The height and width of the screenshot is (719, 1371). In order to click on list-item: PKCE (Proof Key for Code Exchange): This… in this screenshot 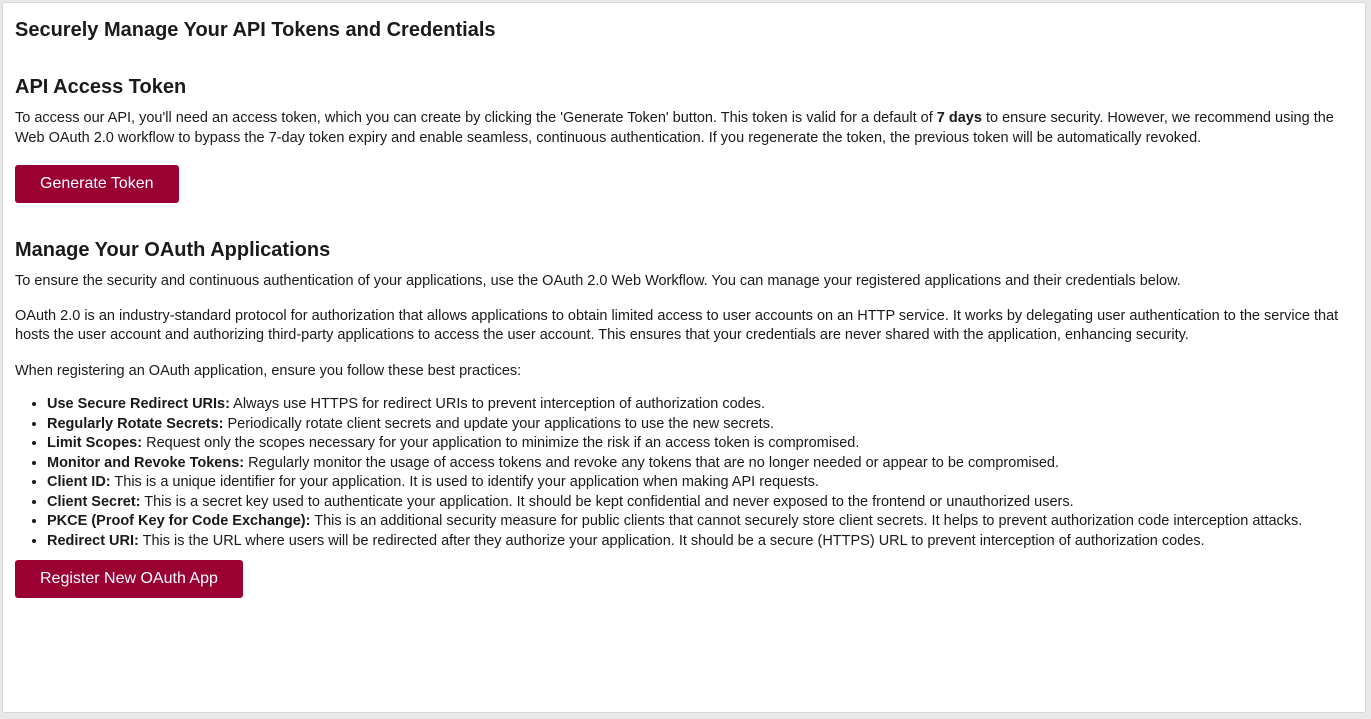, I will do `click(700, 522)`.